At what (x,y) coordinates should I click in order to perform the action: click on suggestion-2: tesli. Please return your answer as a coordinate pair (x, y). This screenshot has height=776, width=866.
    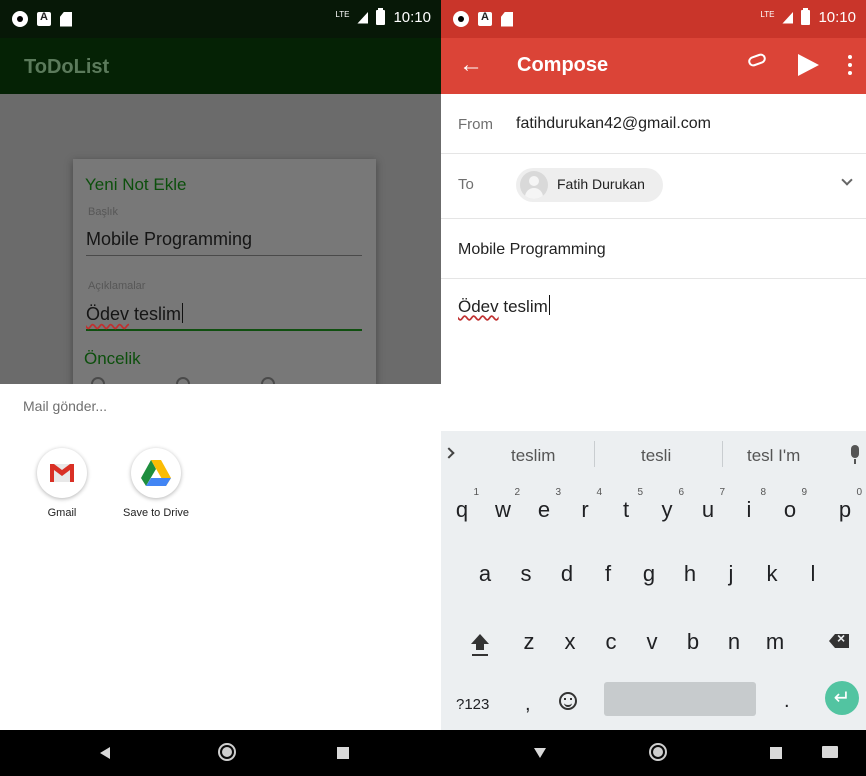
    Looking at the image, I should click on (656, 456).